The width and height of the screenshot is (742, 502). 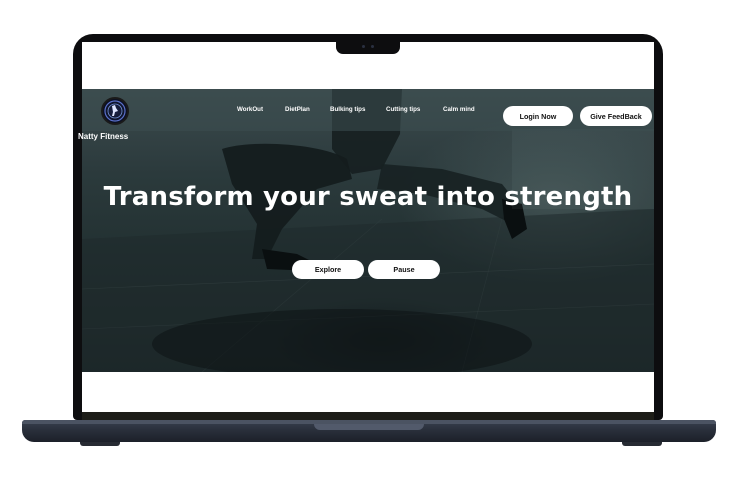 What do you see at coordinates (616, 116) in the screenshot?
I see `give-feedback-button: Give FeedBack` at bounding box center [616, 116].